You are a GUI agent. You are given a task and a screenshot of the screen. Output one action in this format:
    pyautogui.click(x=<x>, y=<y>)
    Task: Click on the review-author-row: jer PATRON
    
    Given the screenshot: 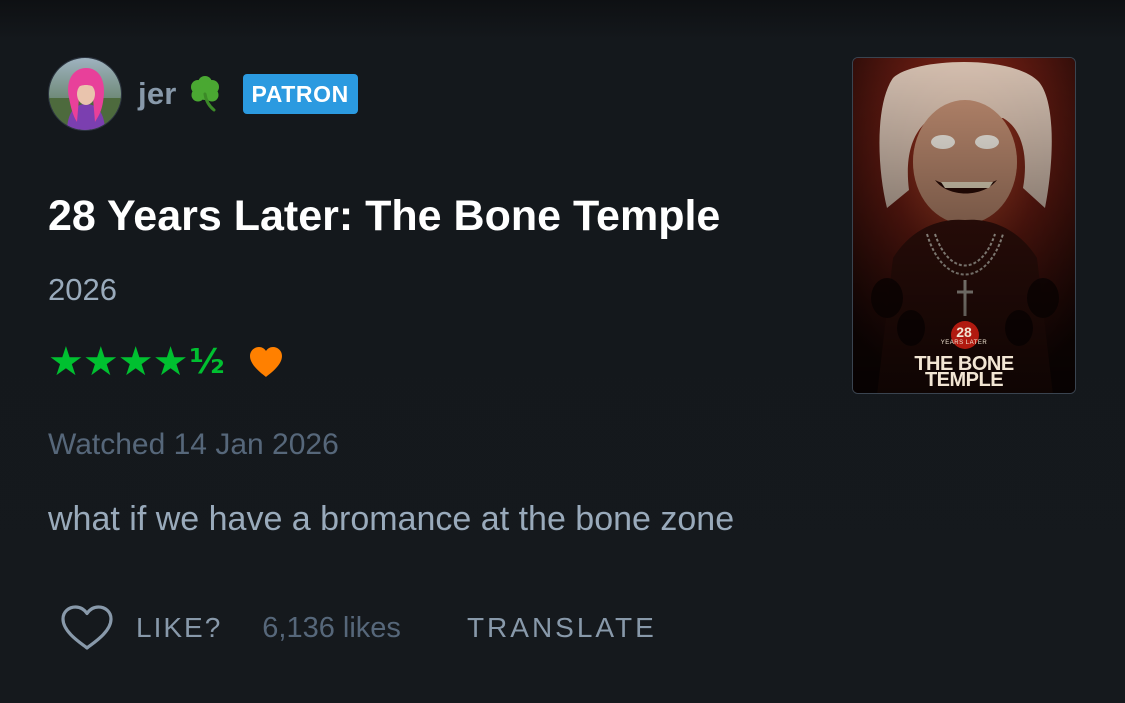 What is the action you would take?
    pyautogui.click(x=203, y=94)
    